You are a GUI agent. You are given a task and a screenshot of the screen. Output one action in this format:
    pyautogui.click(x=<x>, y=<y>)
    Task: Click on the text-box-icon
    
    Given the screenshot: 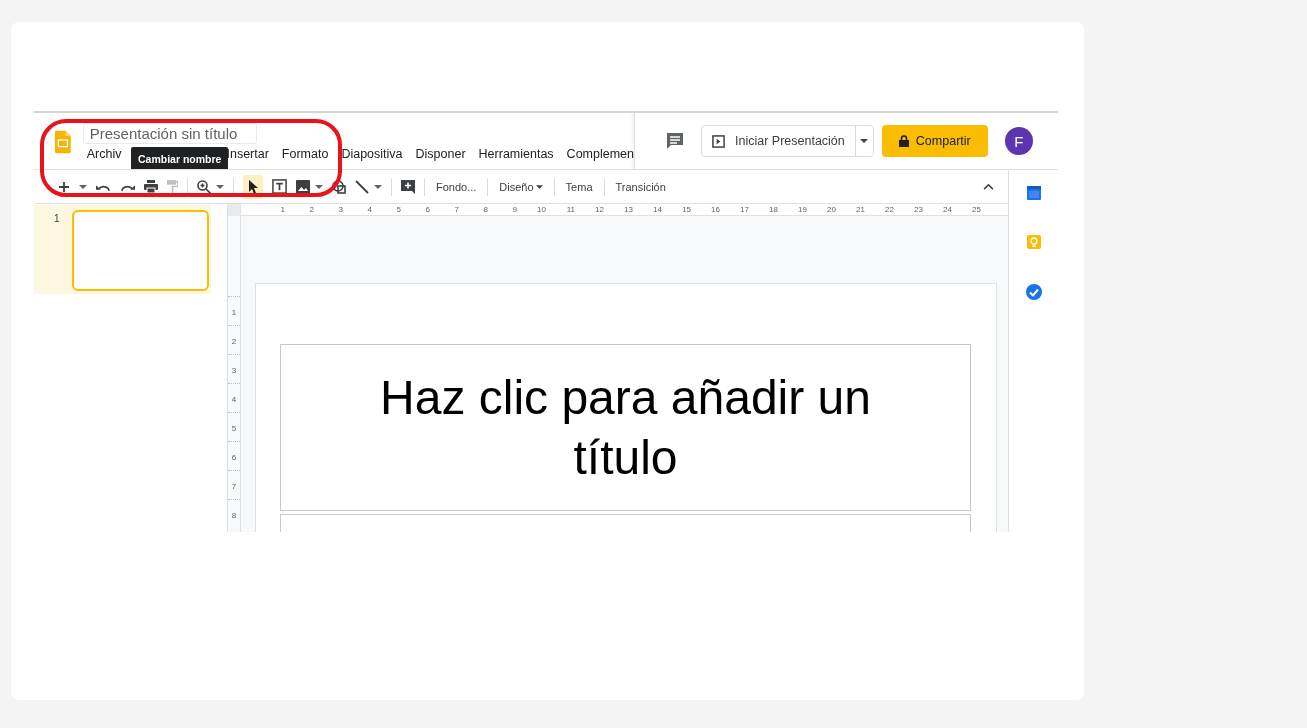 What is the action you would take?
    pyautogui.click(x=279, y=186)
    